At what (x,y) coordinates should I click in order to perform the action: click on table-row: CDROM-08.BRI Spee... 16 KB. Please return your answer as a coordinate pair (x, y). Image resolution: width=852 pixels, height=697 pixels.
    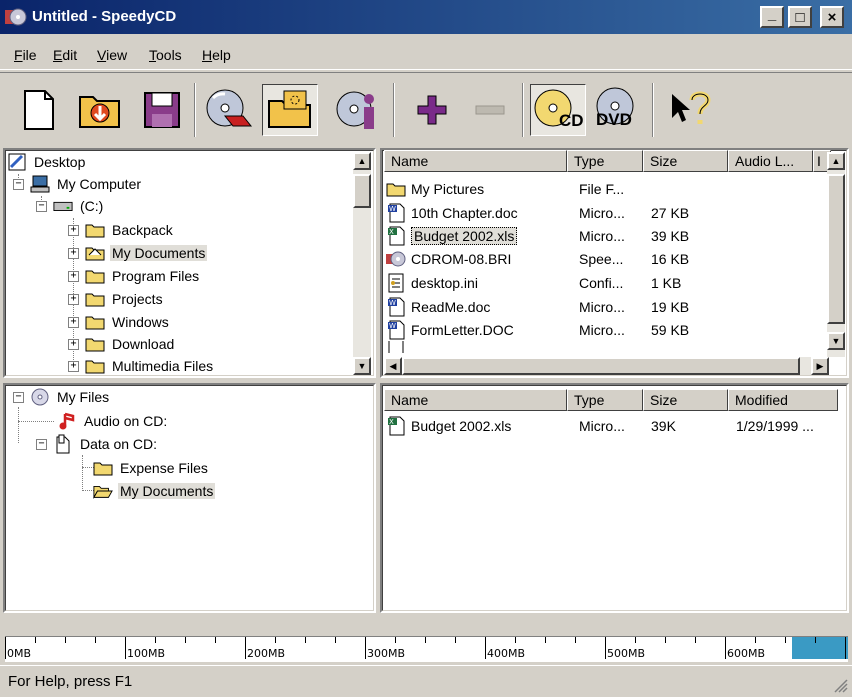
    Looking at the image, I should click on (537, 258).